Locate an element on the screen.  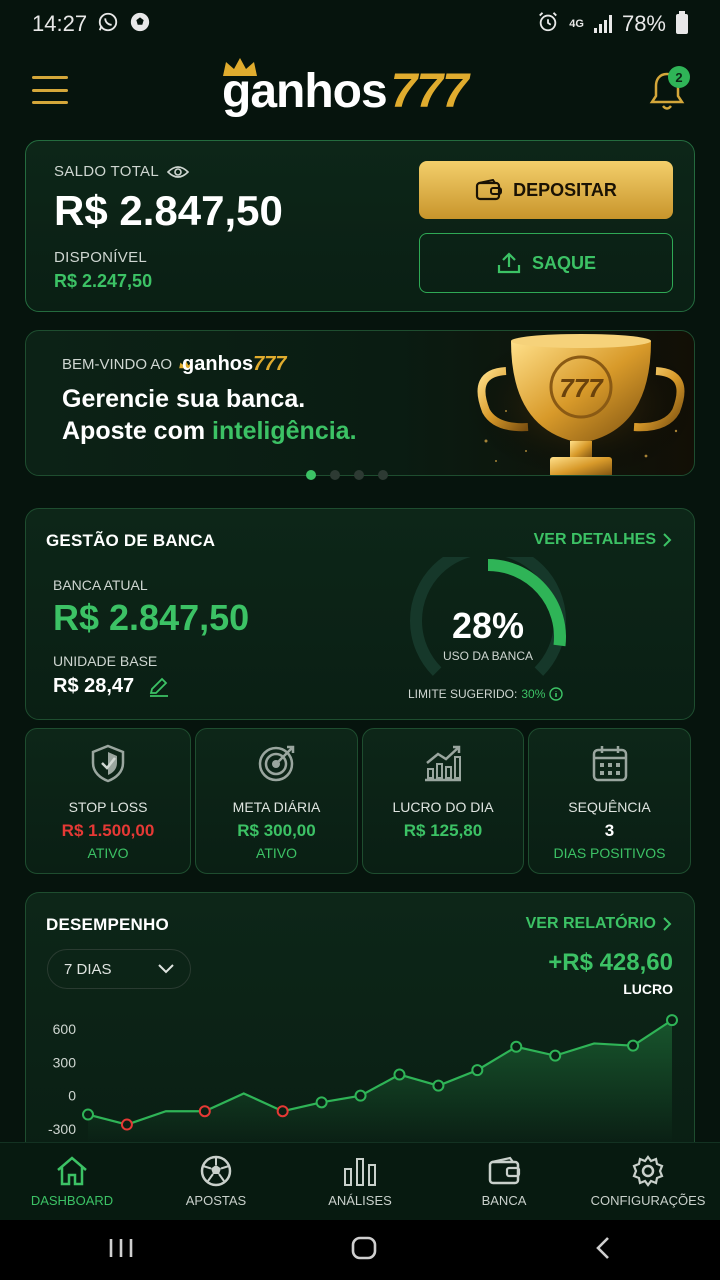
recent-apps-icon is located at coordinates (121, 1250).